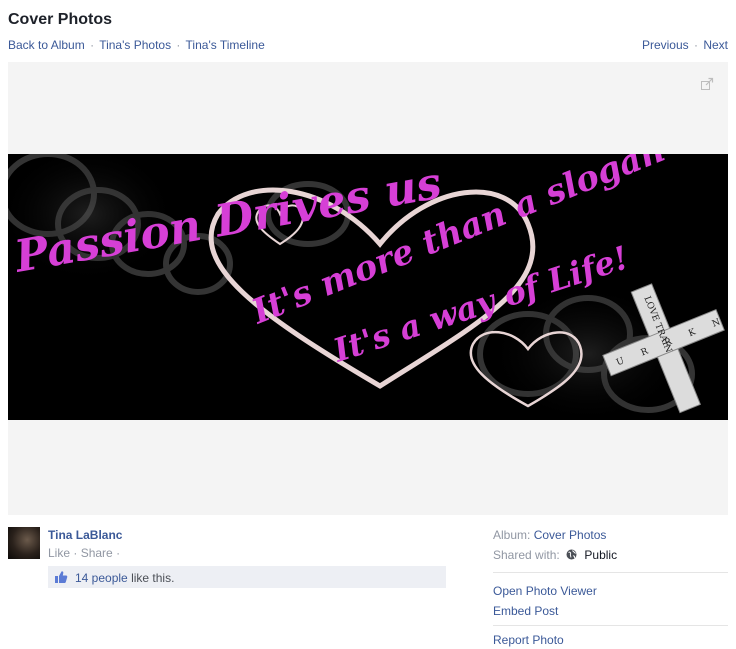  What do you see at coordinates (61, 577) in the screenshot?
I see `thumbs-up-icon` at bounding box center [61, 577].